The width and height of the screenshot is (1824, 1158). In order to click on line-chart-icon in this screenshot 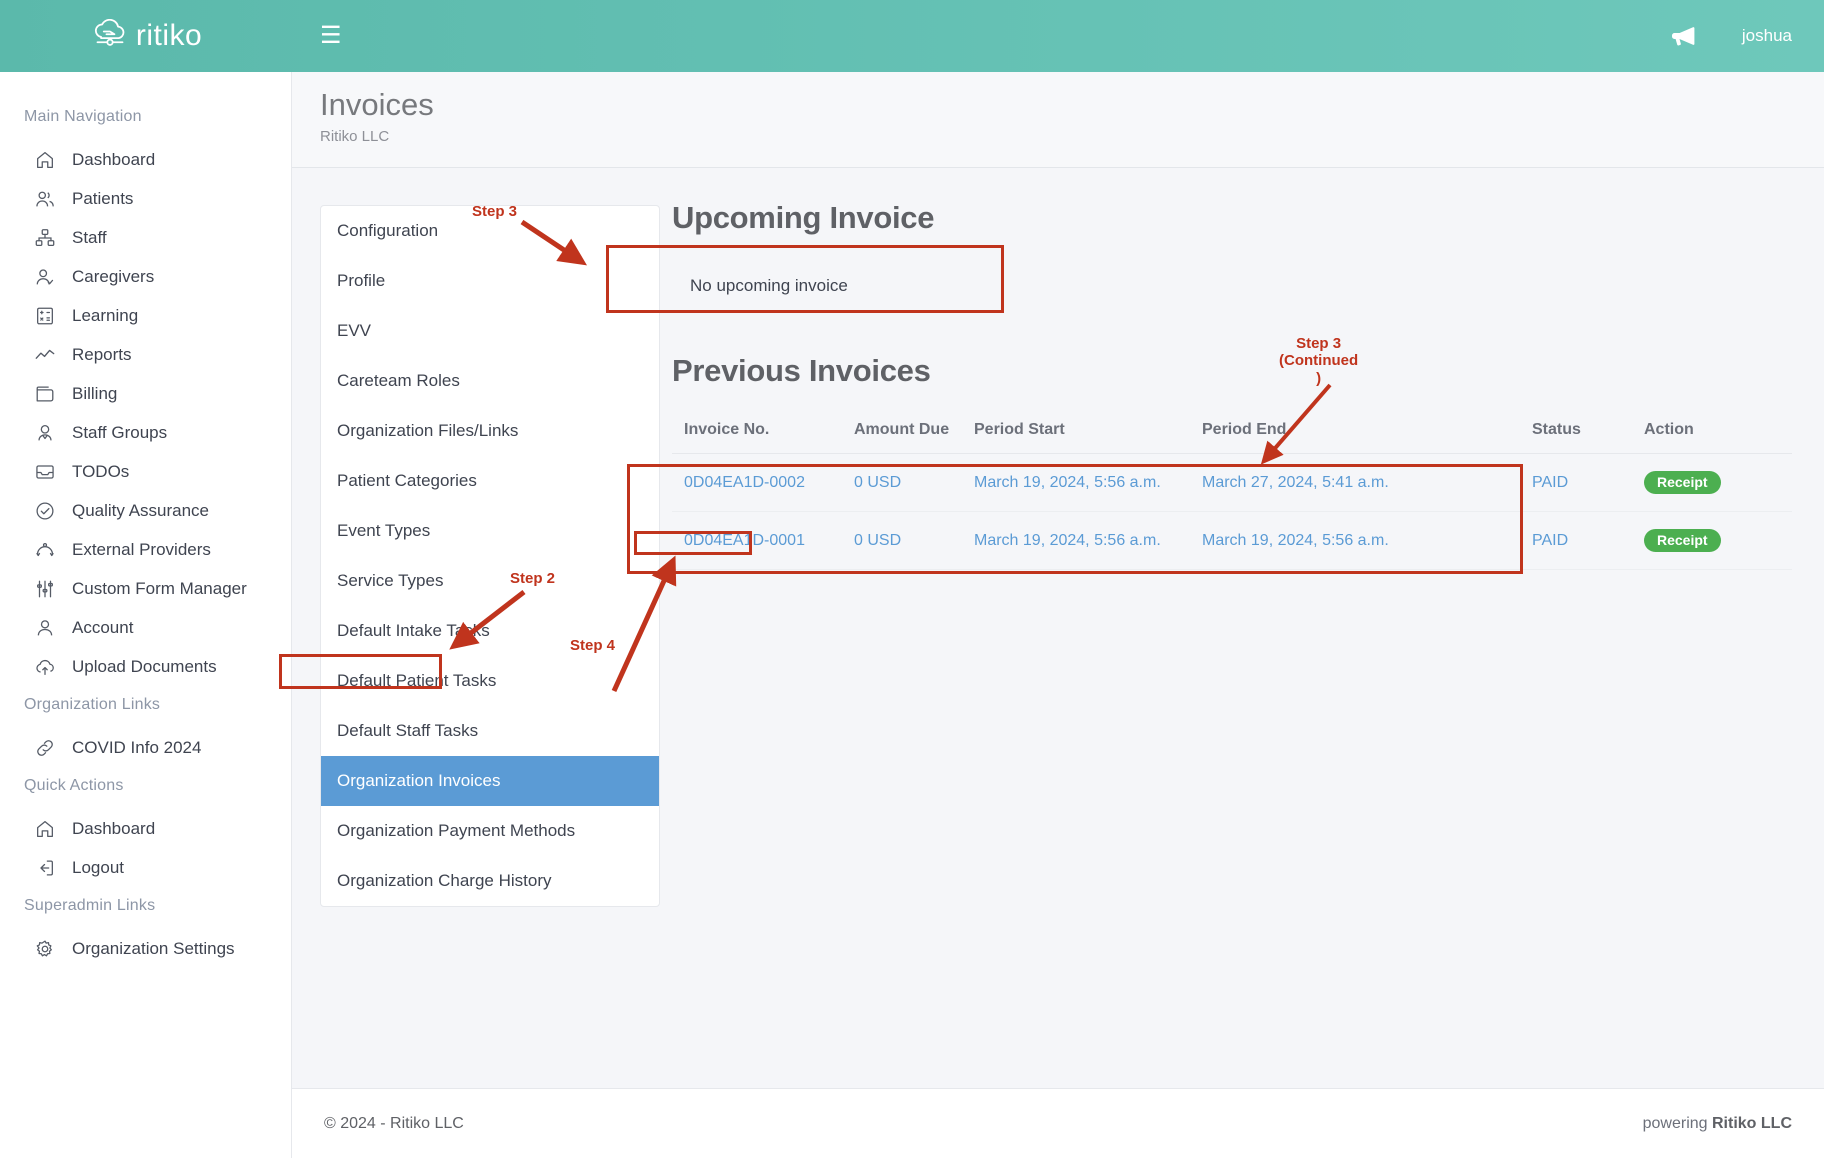, I will do `click(45, 354)`.